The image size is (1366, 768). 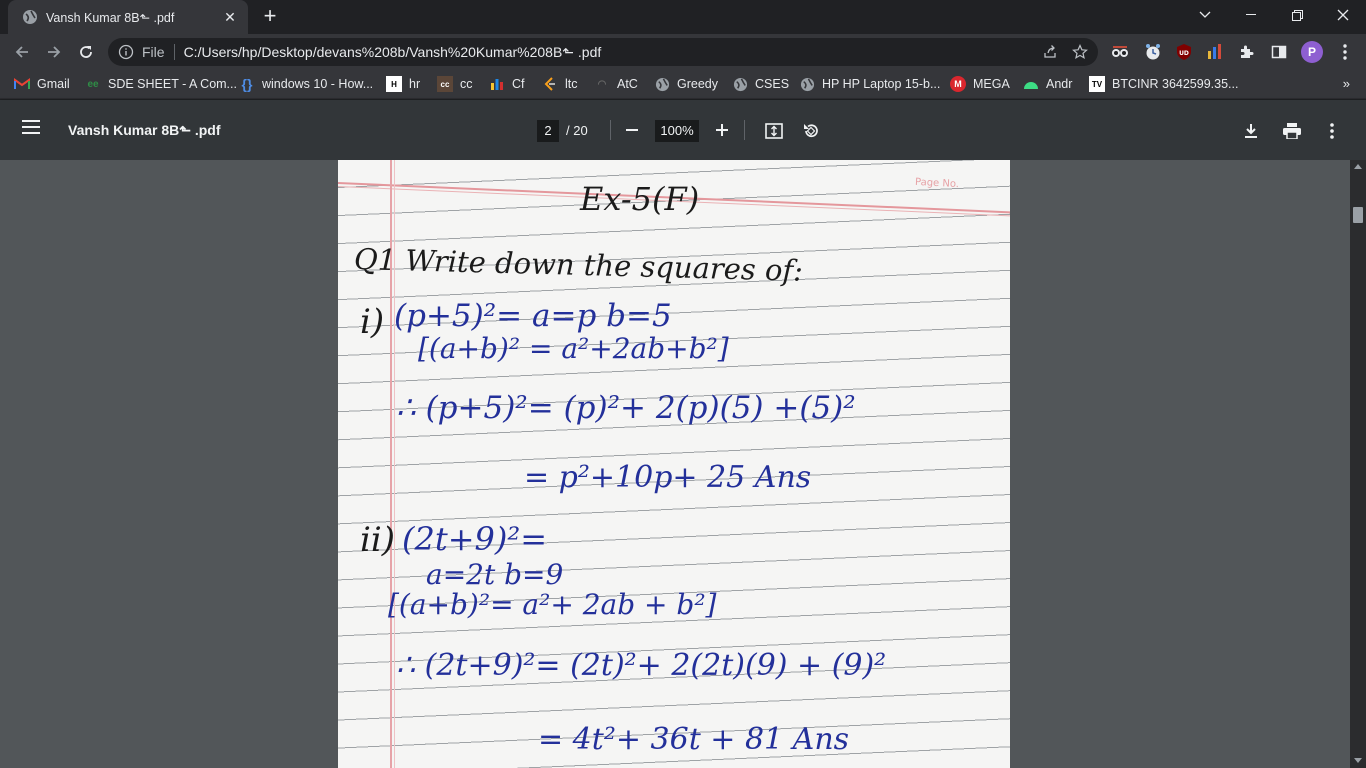 I want to click on bookmark-label: CSES, so click(x=772, y=84).